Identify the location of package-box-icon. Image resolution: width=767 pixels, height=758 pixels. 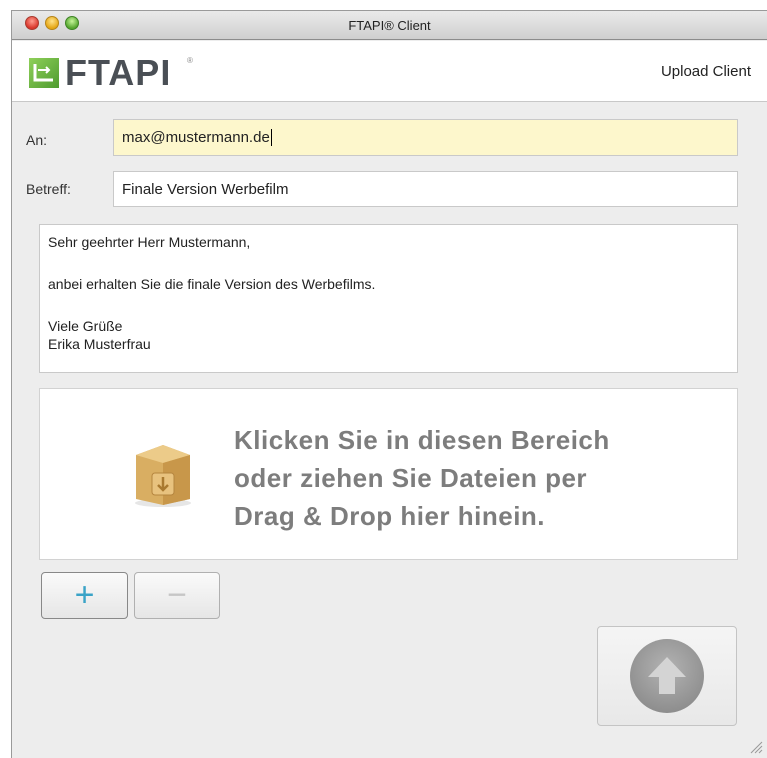
(163, 475).